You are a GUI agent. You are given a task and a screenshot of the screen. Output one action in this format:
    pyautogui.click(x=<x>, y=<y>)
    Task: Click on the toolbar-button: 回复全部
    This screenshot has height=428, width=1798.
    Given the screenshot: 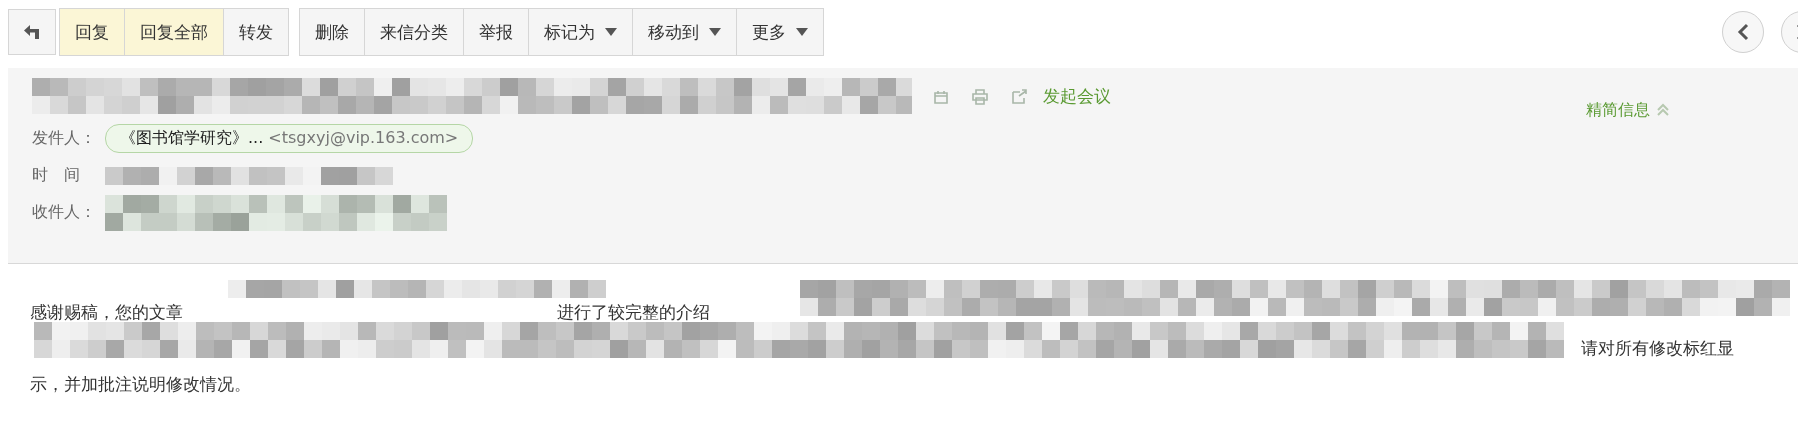 What is the action you would take?
    pyautogui.click(x=173, y=32)
    